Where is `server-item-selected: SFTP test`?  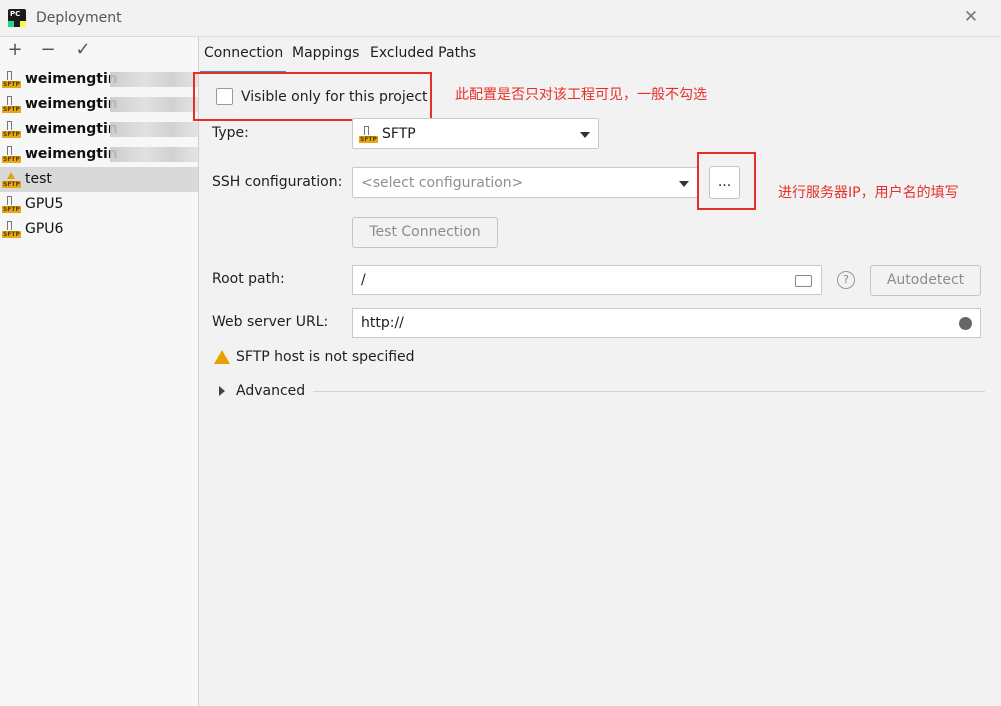
server-item-selected: SFTP test is located at coordinates (99, 179).